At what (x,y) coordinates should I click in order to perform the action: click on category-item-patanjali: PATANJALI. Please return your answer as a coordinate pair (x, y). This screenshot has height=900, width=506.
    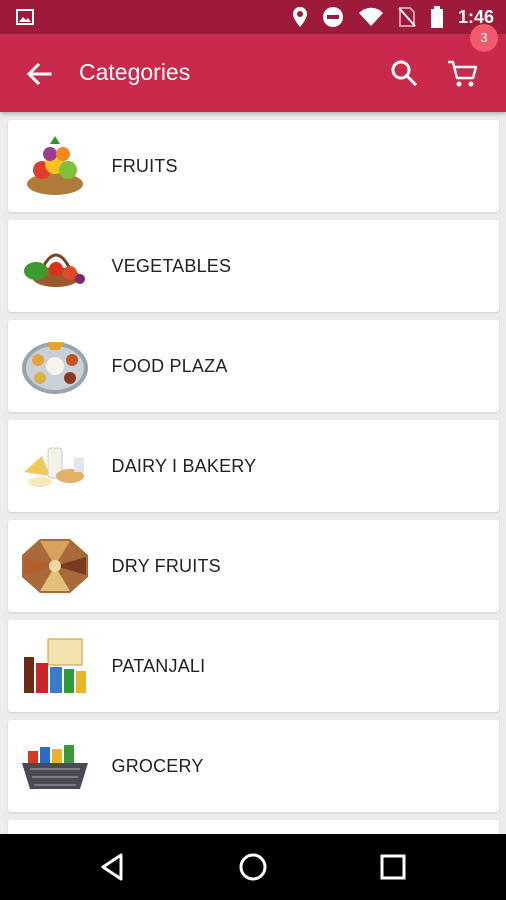
    Looking at the image, I should click on (253, 666).